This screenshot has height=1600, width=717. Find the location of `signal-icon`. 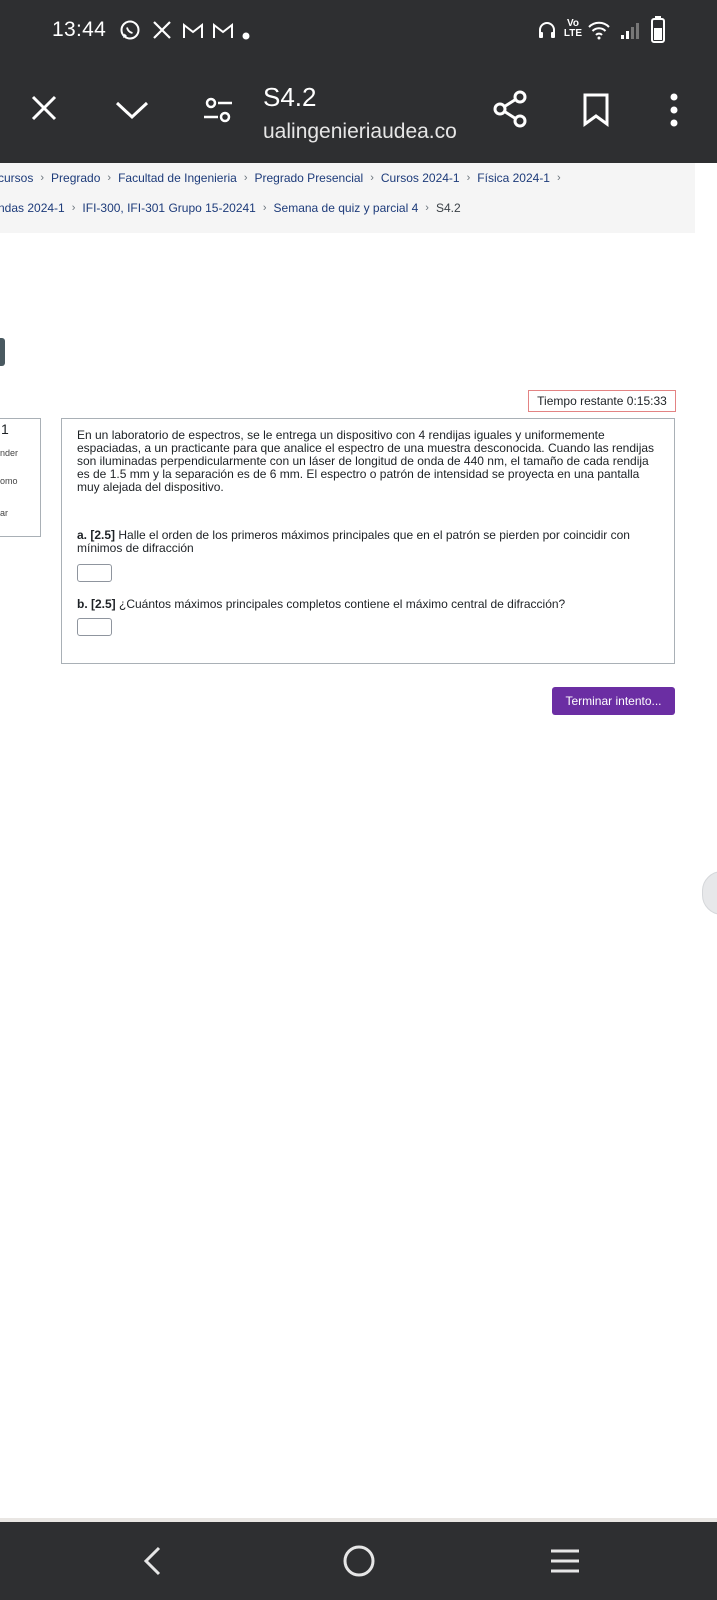

signal-icon is located at coordinates (630, 32).